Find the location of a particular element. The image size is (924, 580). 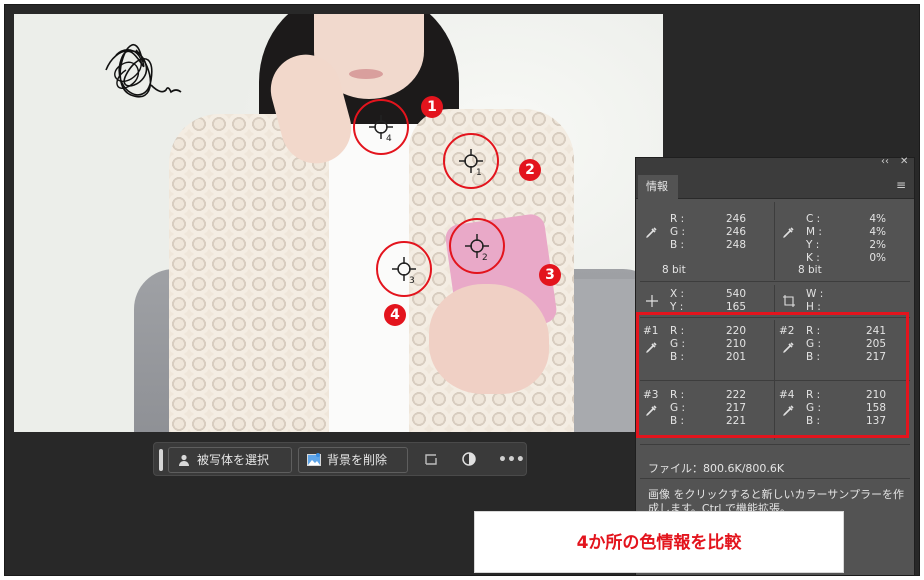

sampler-marker-1: 4 is located at coordinates (381, 127).